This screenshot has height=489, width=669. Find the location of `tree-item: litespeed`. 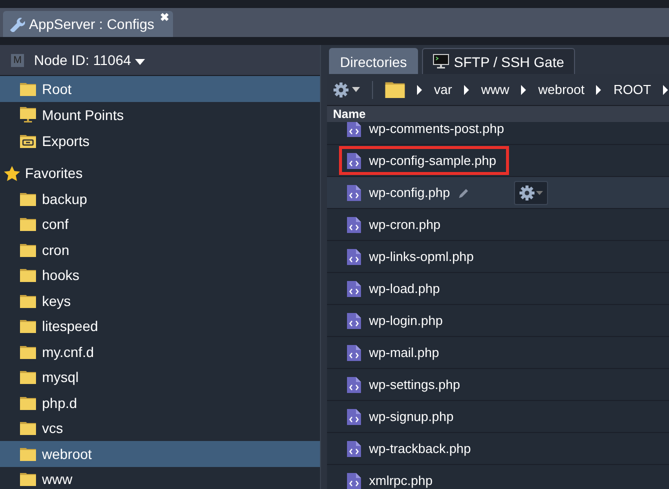

tree-item: litespeed is located at coordinates (160, 326).